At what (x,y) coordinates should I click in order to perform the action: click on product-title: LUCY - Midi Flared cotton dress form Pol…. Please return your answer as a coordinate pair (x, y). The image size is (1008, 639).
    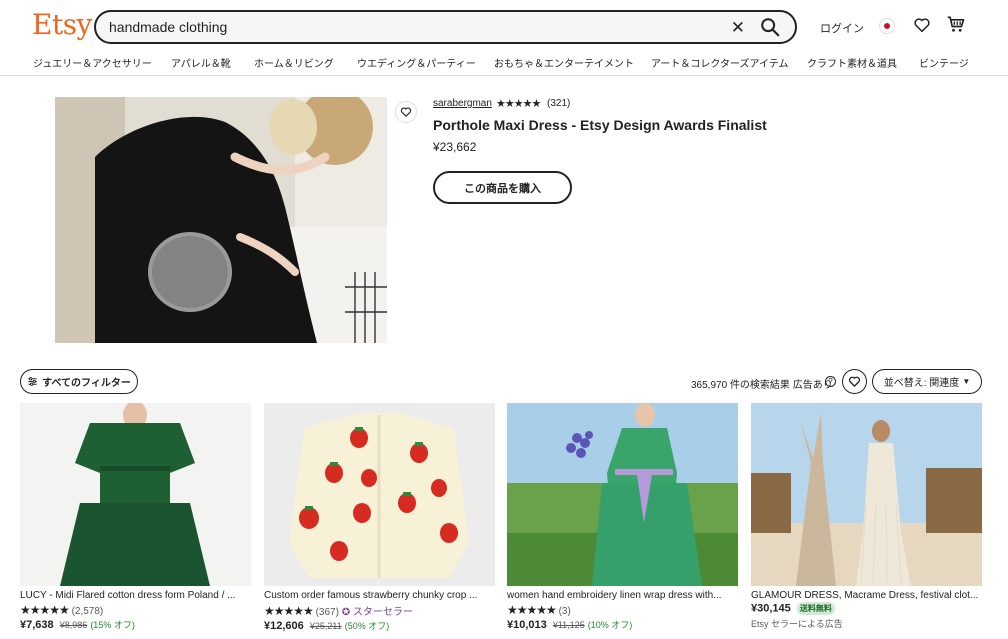
    Looking at the image, I should click on (135, 595).